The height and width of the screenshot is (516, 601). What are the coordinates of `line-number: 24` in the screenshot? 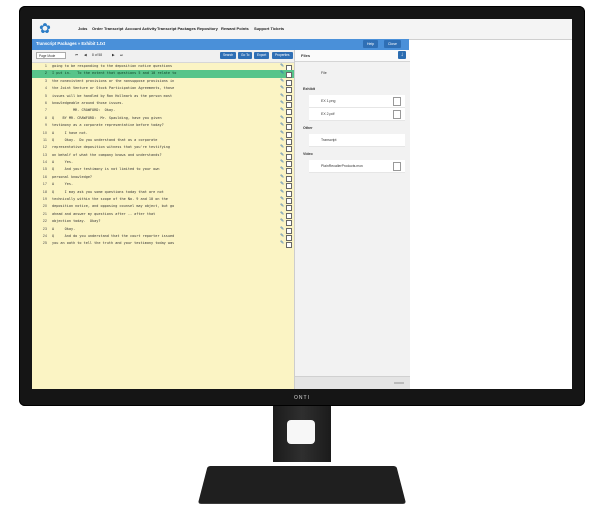 It's located at (44, 235).